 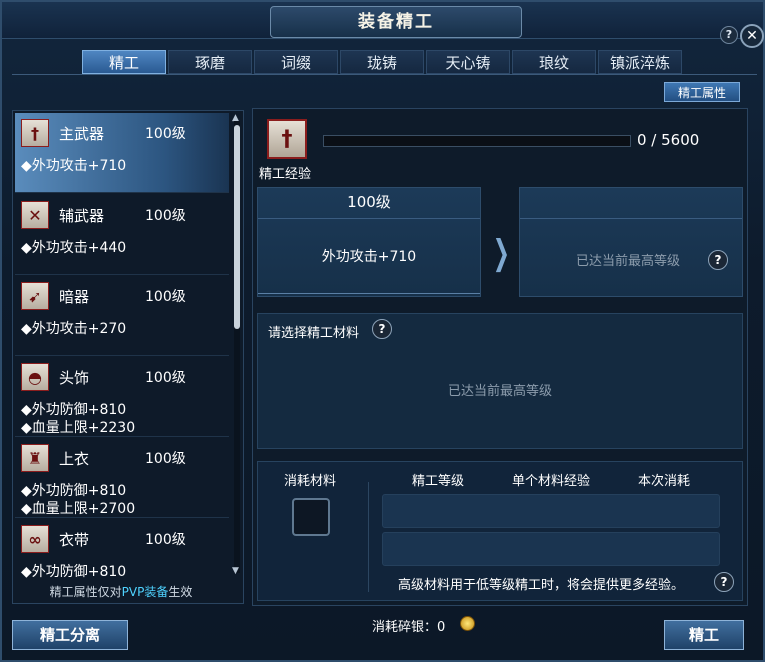 I want to click on help-button: ?, so click(x=729, y=35).